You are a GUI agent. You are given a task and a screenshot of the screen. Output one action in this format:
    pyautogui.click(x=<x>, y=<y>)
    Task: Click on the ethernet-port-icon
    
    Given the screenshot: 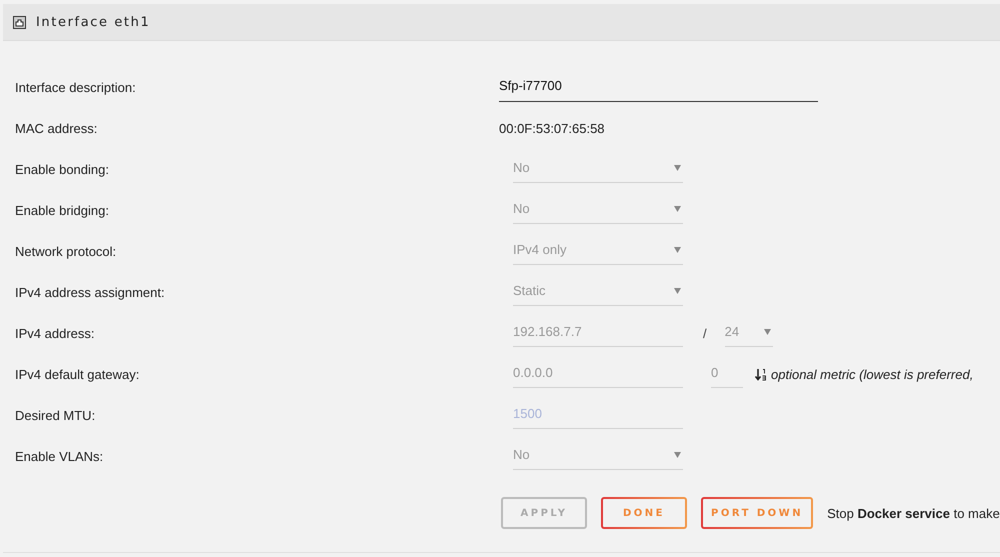 What is the action you would take?
    pyautogui.click(x=19, y=22)
    